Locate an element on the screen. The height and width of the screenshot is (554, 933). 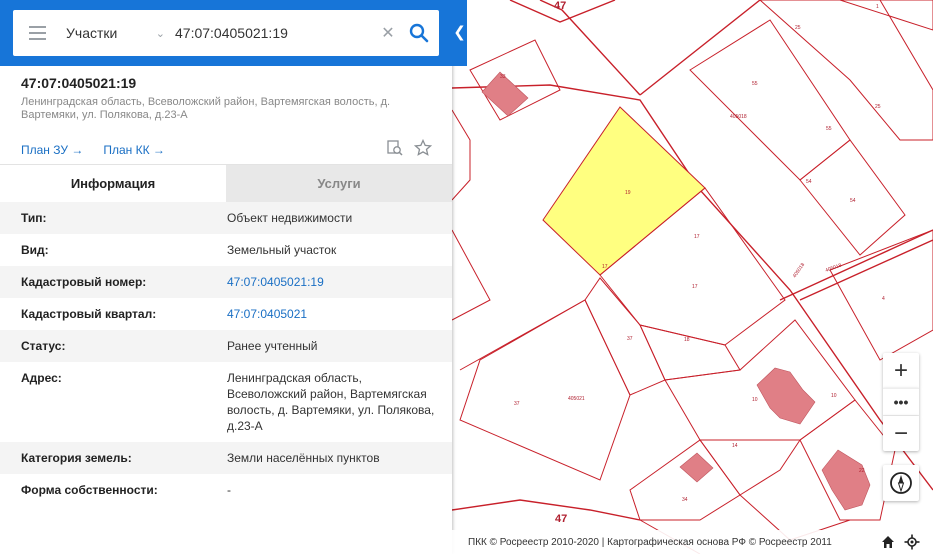
map-label-parcel: 19 is located at coordinates (628, 193).